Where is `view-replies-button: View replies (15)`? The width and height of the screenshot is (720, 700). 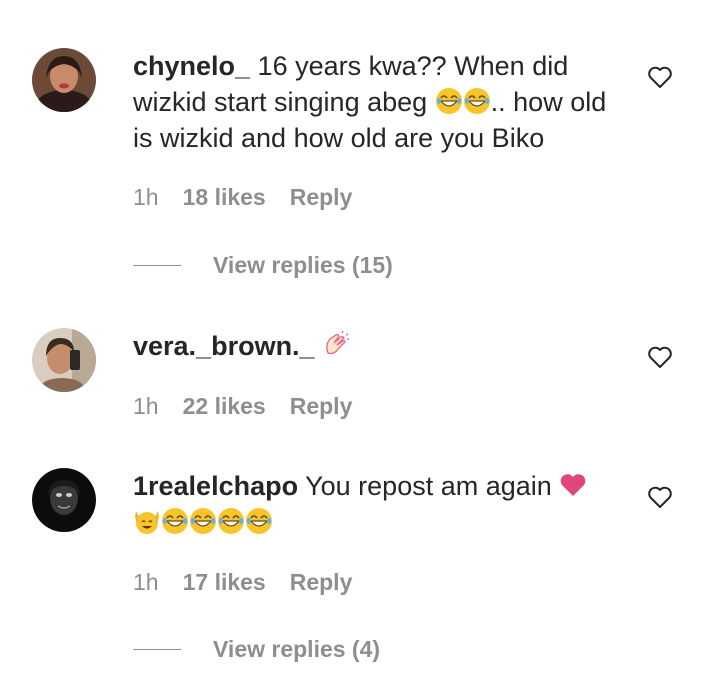
view-replies-button: View replies (15) is located at coordinates (263, 265).